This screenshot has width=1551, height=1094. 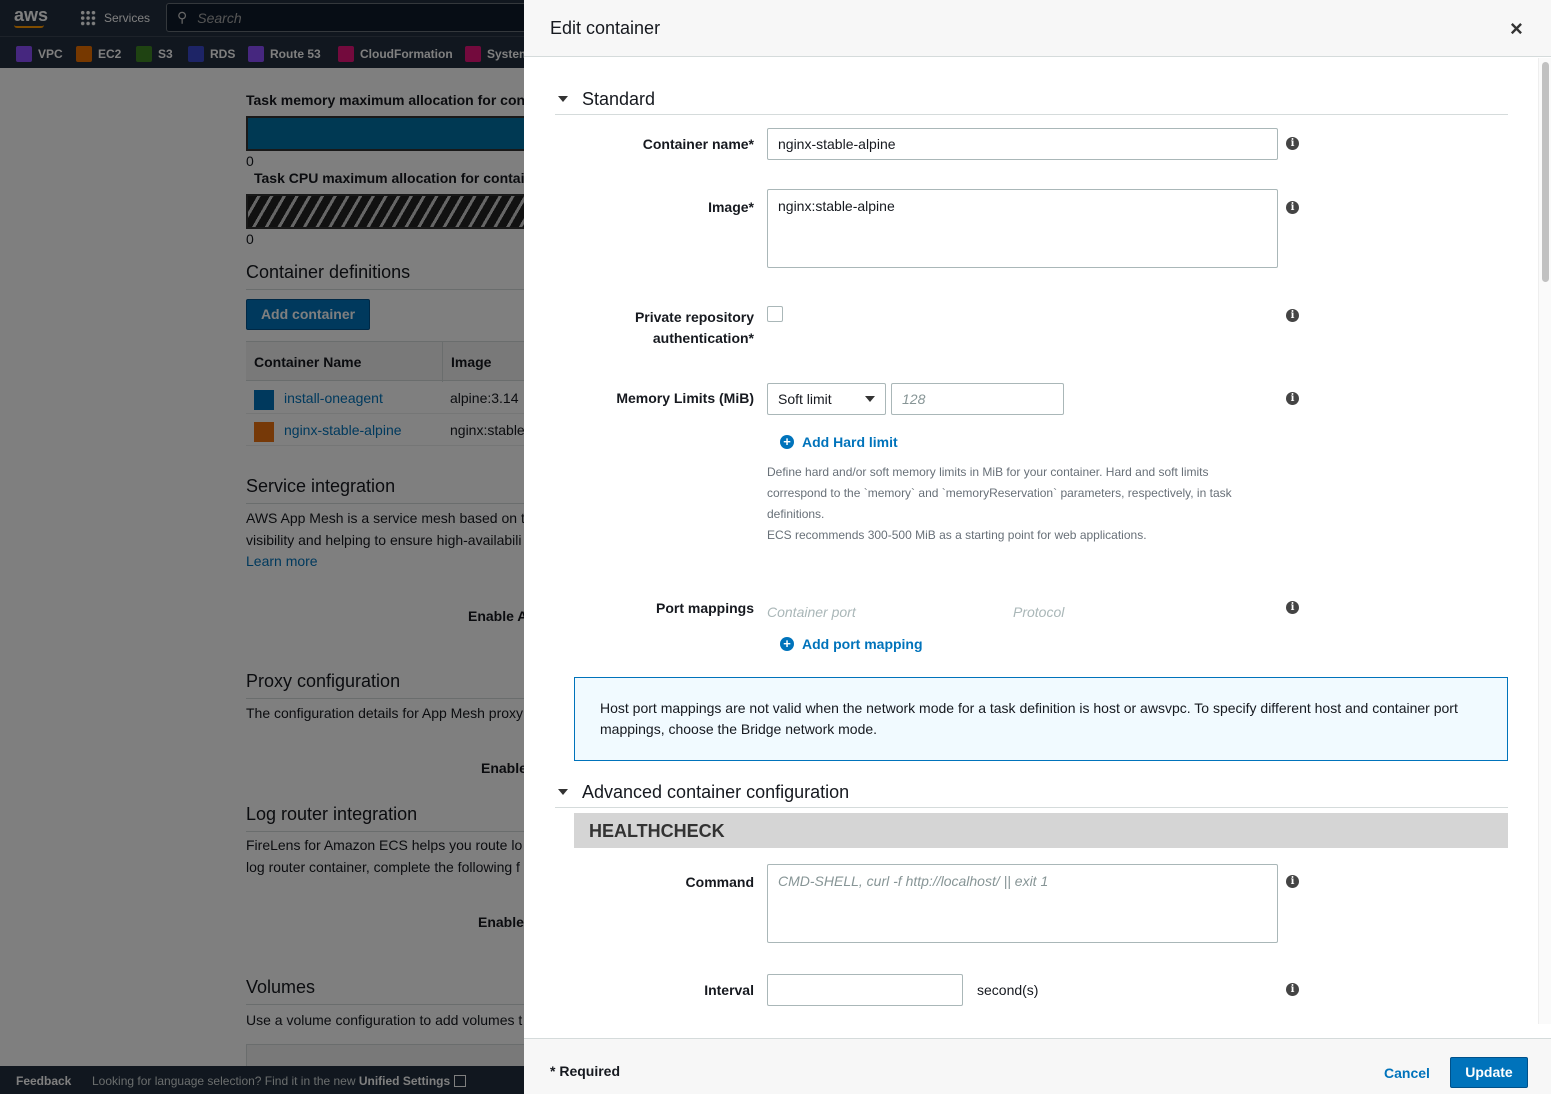 I want to click on add-port-mapping-button: + Add port mapping, so click(x=851, y=644).